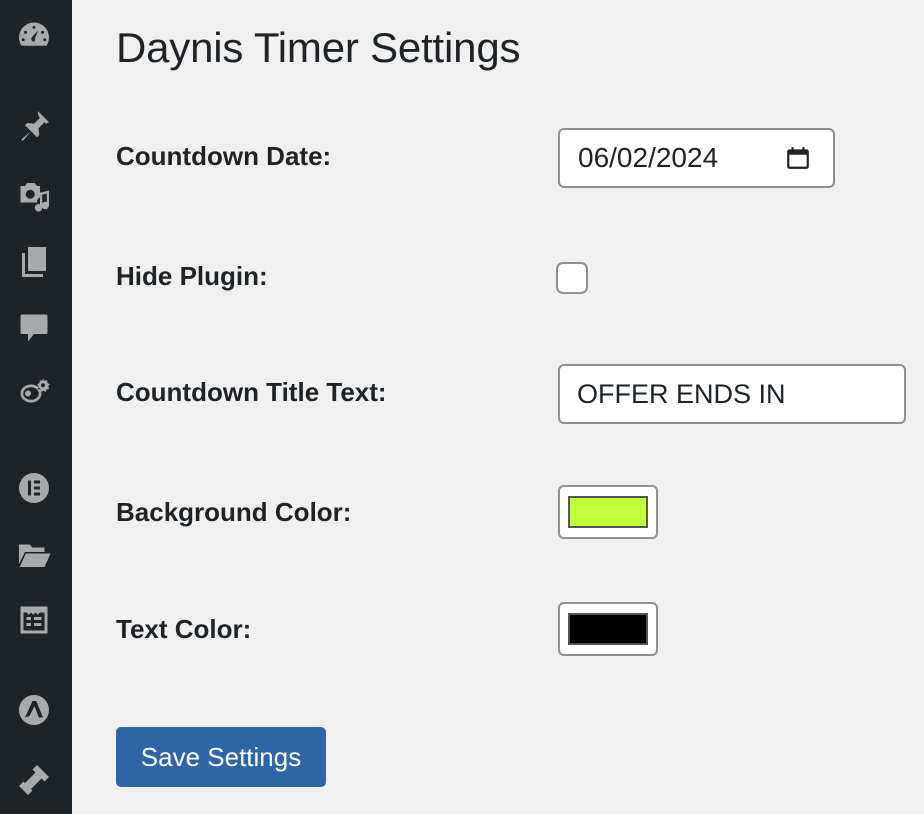 This screenshot has width=924, height=814. I want to click on templates-icon, so click(34, 620).